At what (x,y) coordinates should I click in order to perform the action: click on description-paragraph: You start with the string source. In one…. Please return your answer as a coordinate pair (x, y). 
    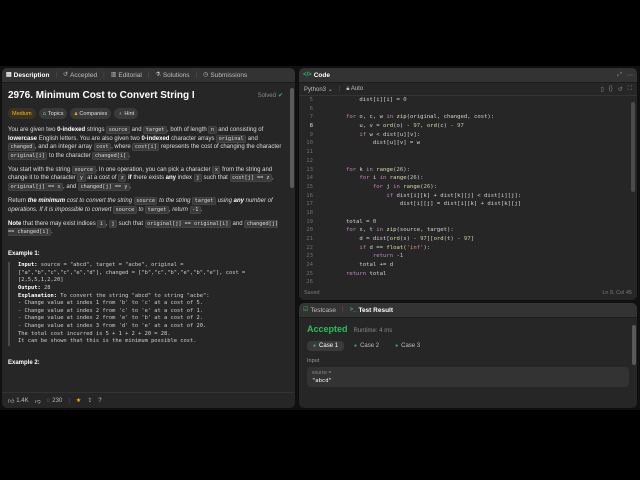
    Looking at the image, I should click on (141, 178).